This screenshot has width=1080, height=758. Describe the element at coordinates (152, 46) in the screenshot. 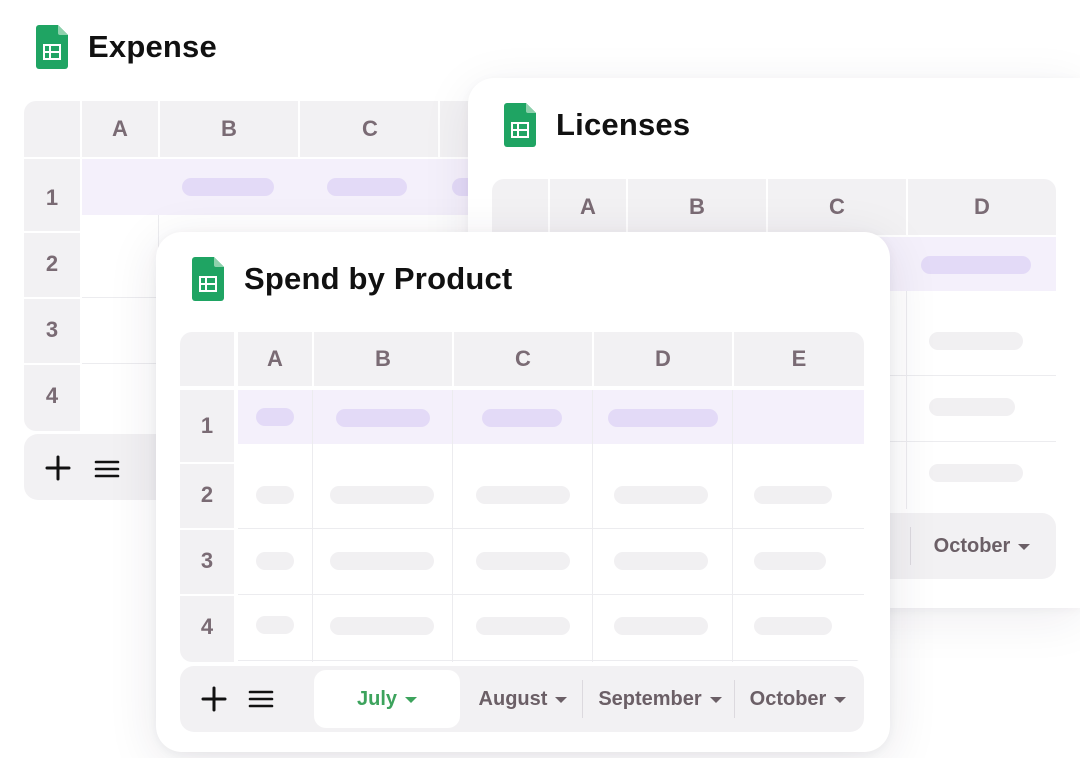

I see `expense-title: Expense` at that location.